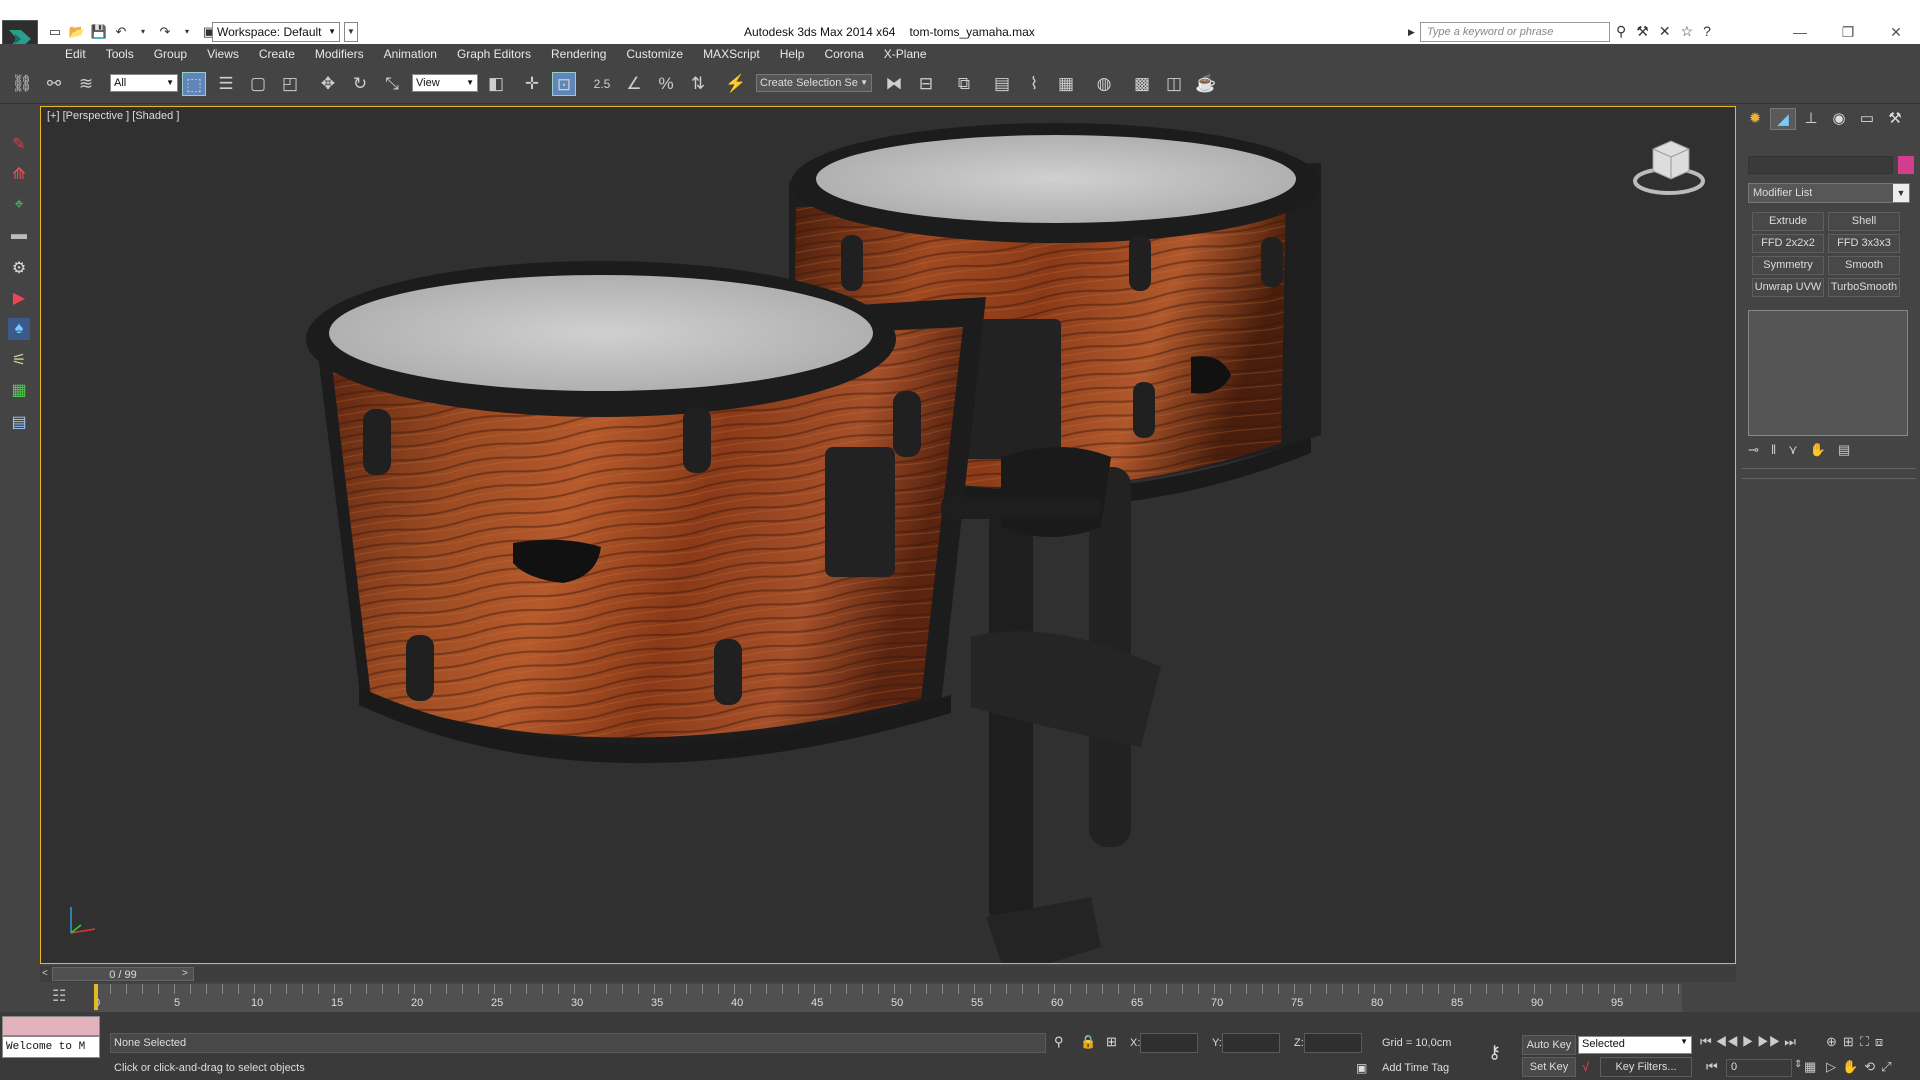 This screenshot has height=1080, width=1920. Describe the element at coordinates (86, 84) in the screenshot. I see `bind-space-warp-icon: ≋` at that location.